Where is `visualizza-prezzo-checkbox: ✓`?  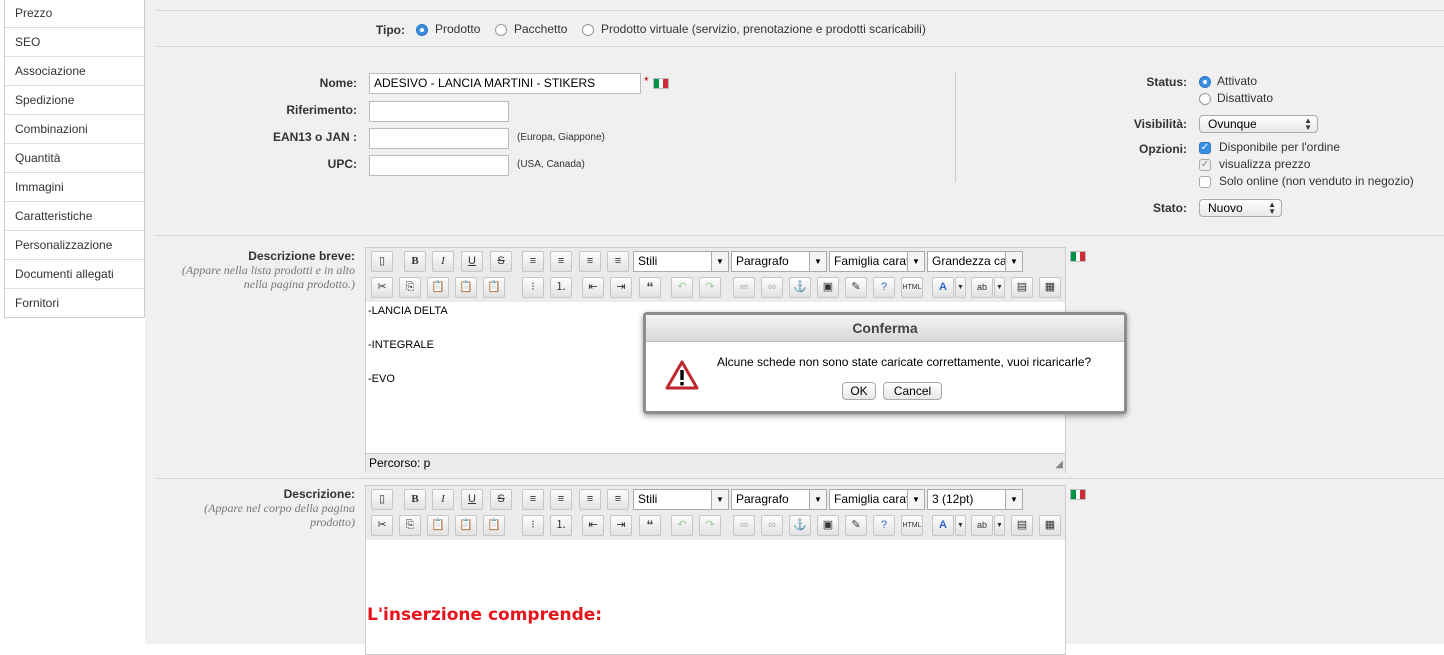
visualizza-prezzo-checkbox: ✓ is located at coordinates (1205, 165).